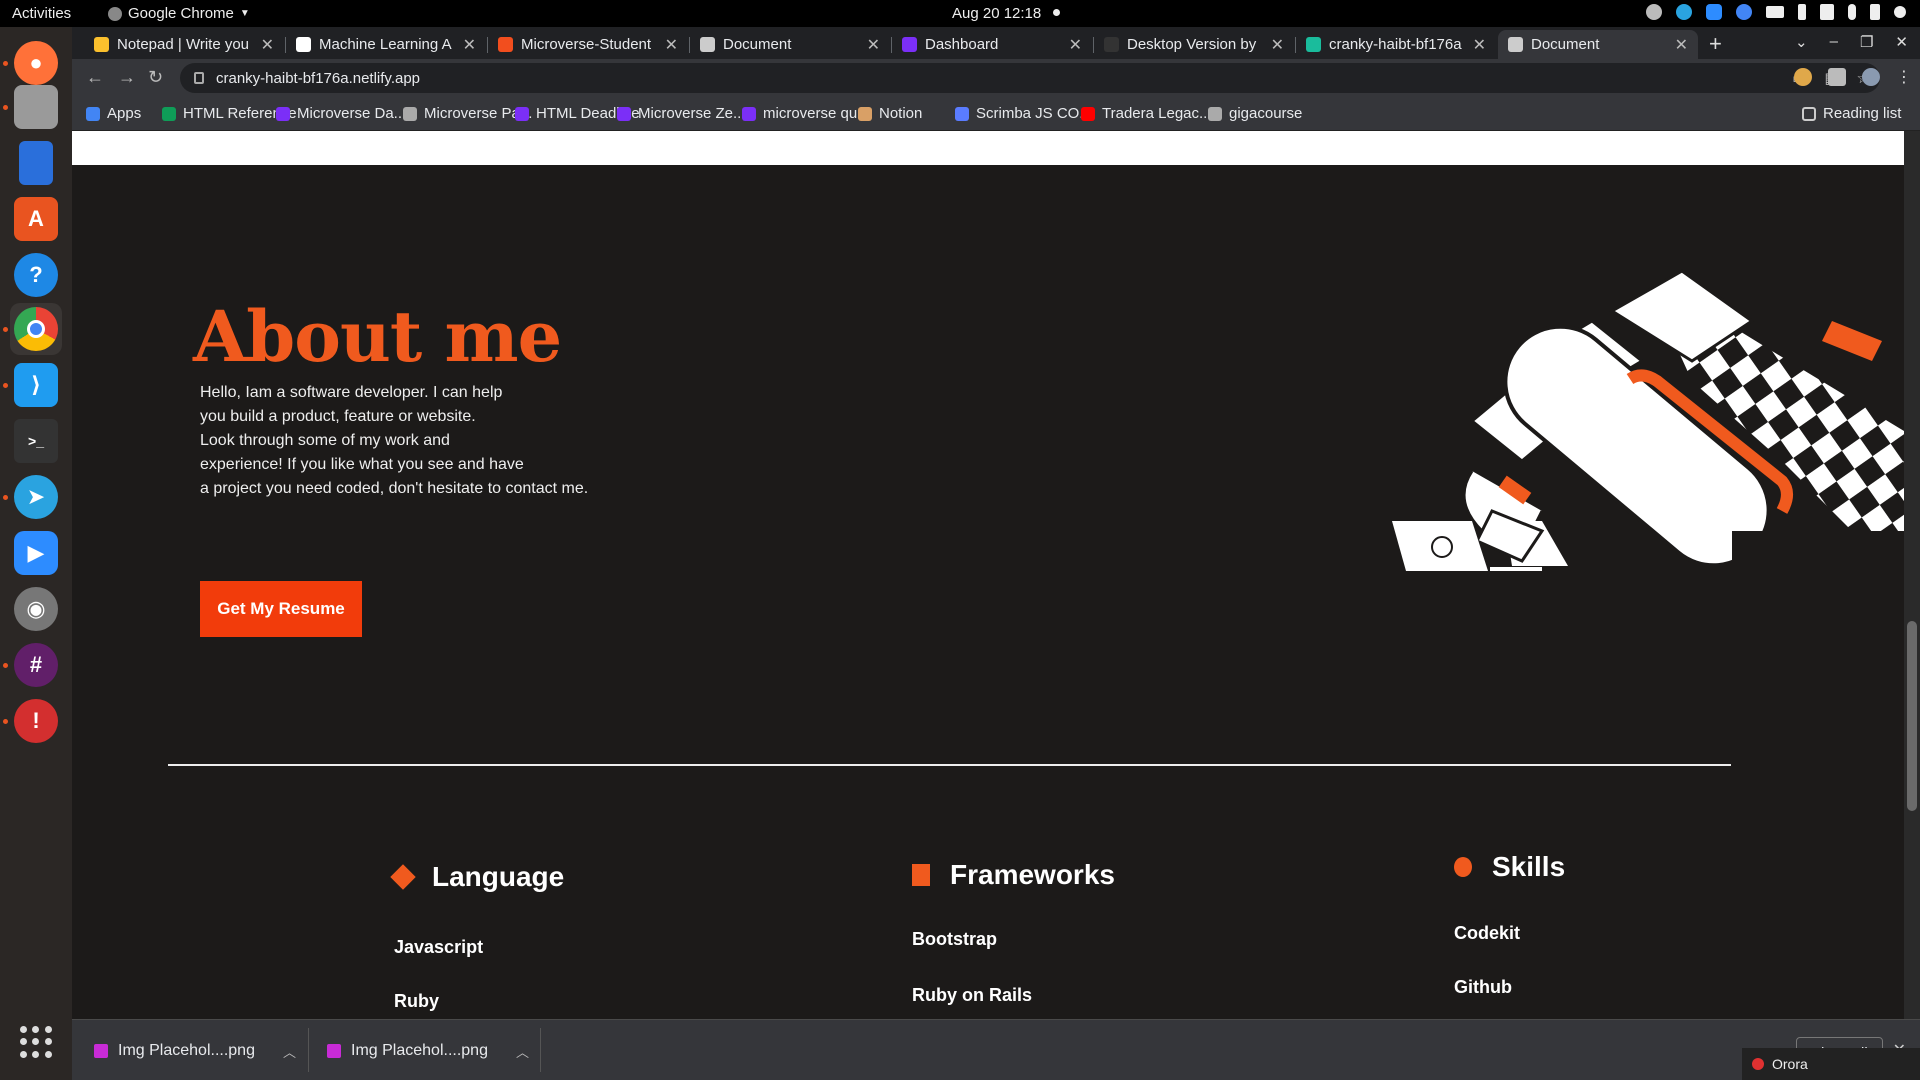  Describe the element at coordinates (1030, 78) in the screenshot. I see `address-bar: cranky-haibt-bf176a.netlify.app ▭ ▦ ☆` at that location.